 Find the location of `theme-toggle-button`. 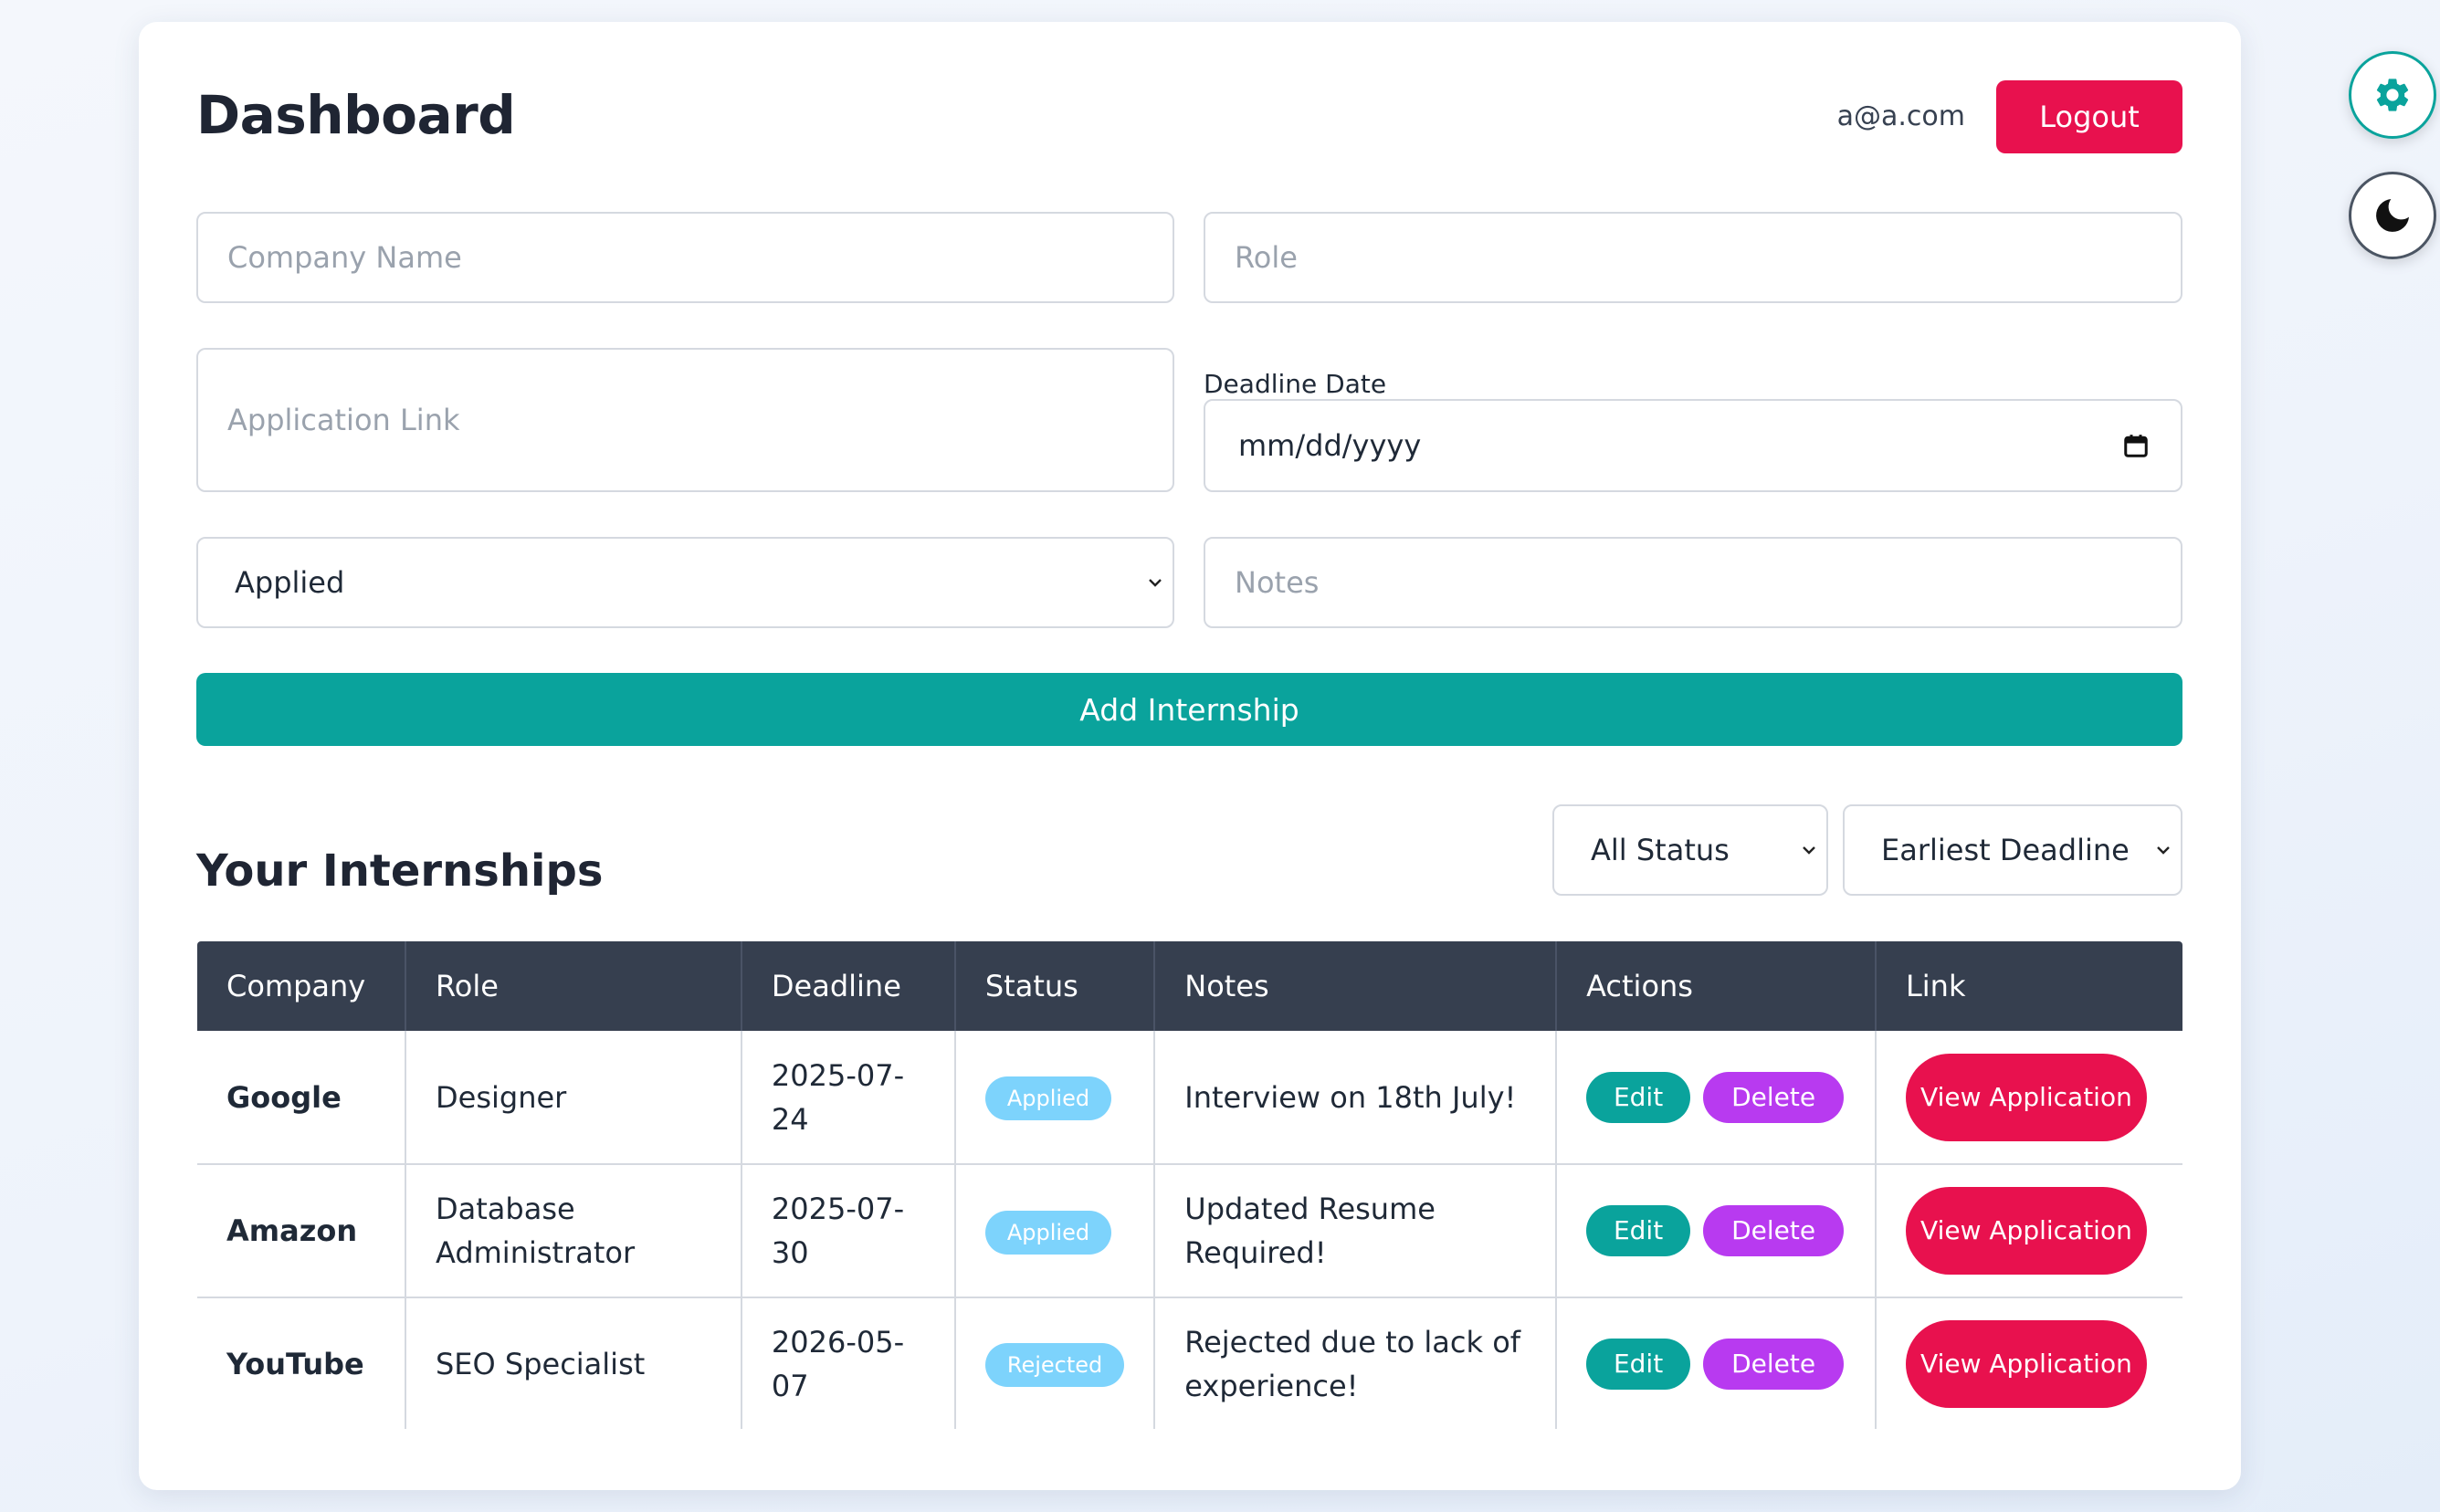

theme-toggle-button is located at coordinates (2392, 215).